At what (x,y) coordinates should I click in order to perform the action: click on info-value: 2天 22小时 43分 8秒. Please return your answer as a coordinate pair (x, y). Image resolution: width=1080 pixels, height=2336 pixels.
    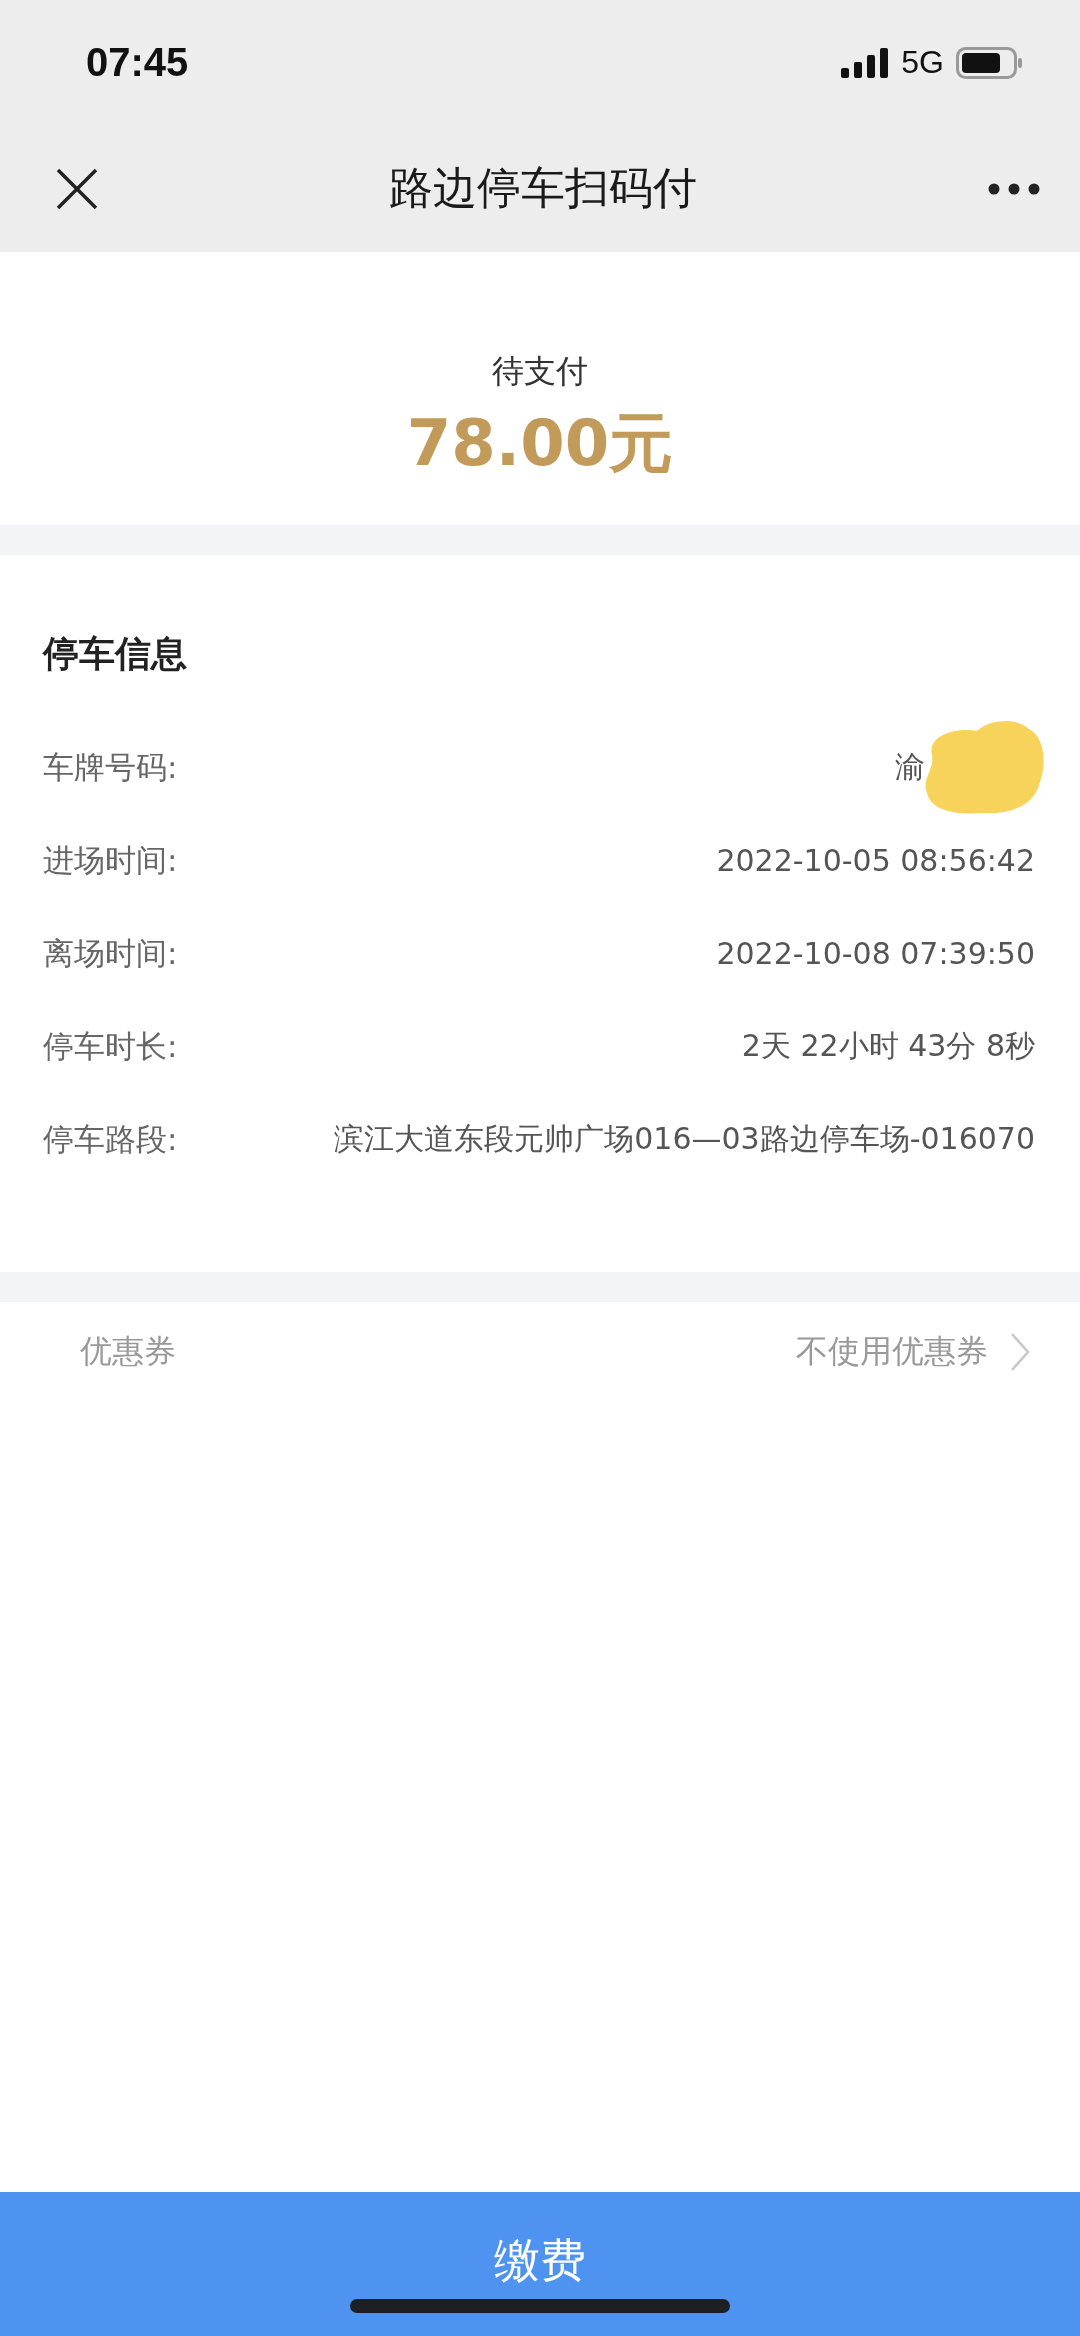
    Looking at the image, I should click on (888, 1046).